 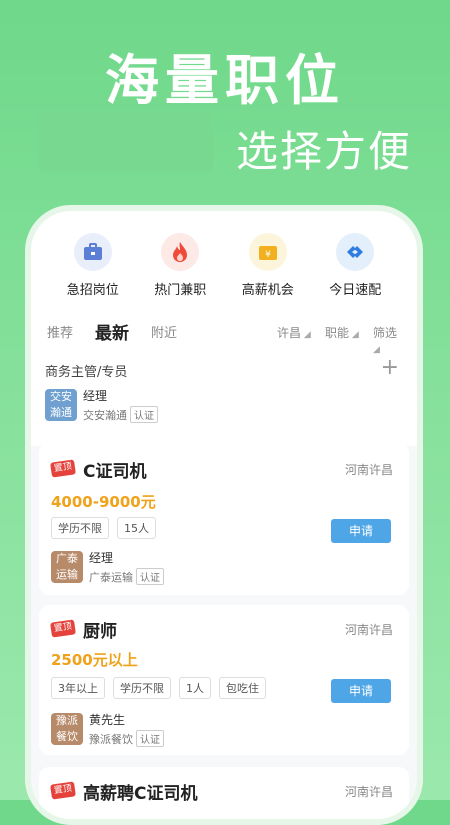 I want to click on company-logo: 交安 瀚通, so click(x=61, y=405).